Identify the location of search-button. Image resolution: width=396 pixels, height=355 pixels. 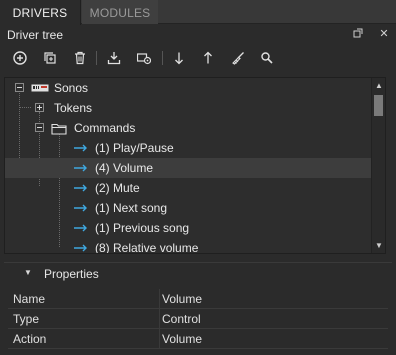
(267, 58).